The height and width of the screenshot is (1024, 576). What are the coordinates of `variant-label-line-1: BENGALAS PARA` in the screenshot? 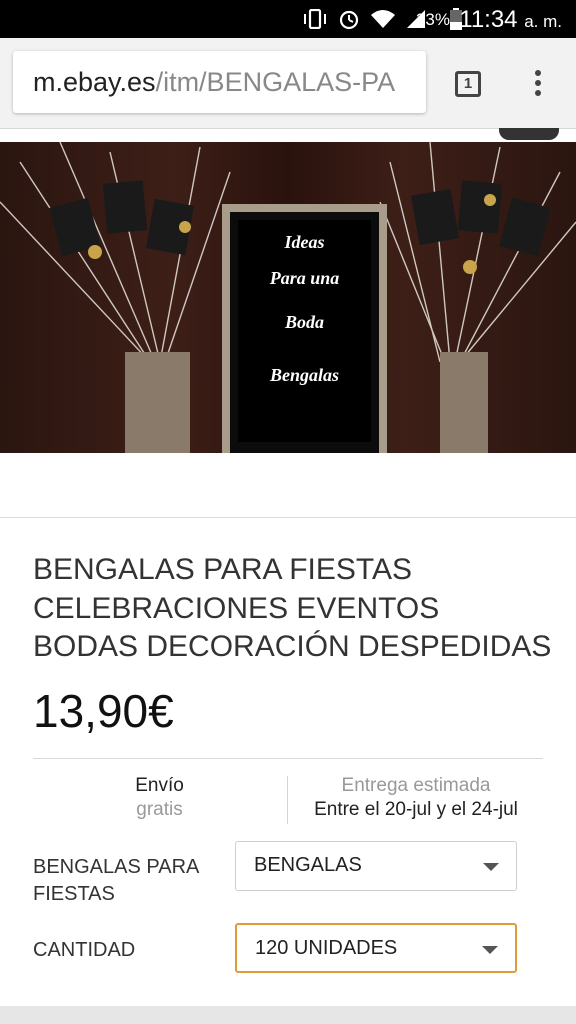 It's located at (116, 867).